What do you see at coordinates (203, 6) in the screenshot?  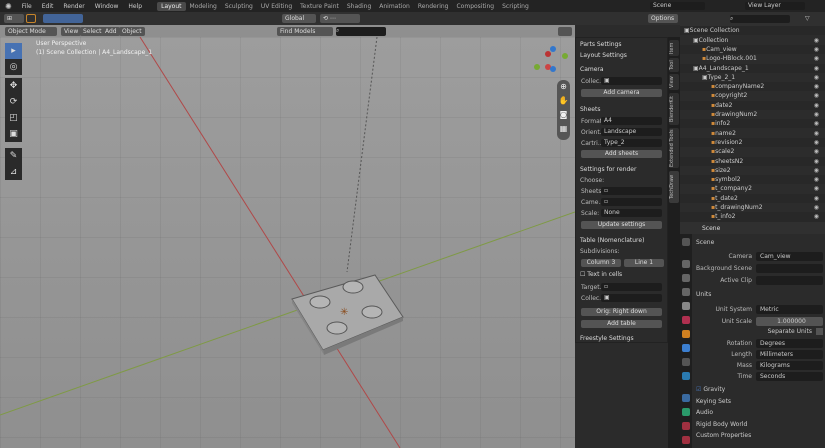 I see `tab-modeling: Modeling` at bounding box center [203, 6].